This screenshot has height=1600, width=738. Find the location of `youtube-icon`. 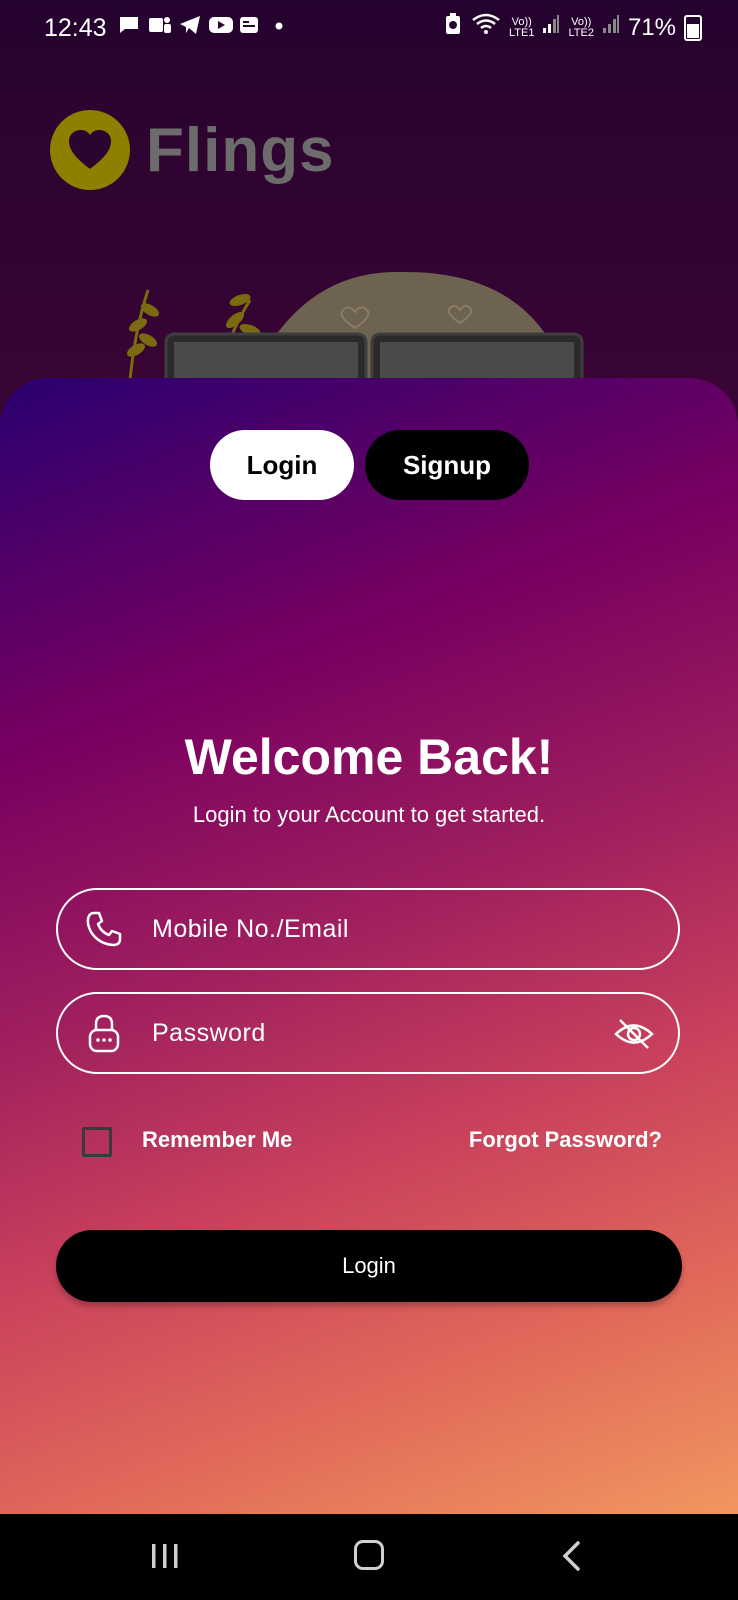

youtube-icon is located at coordinates (220, 25).